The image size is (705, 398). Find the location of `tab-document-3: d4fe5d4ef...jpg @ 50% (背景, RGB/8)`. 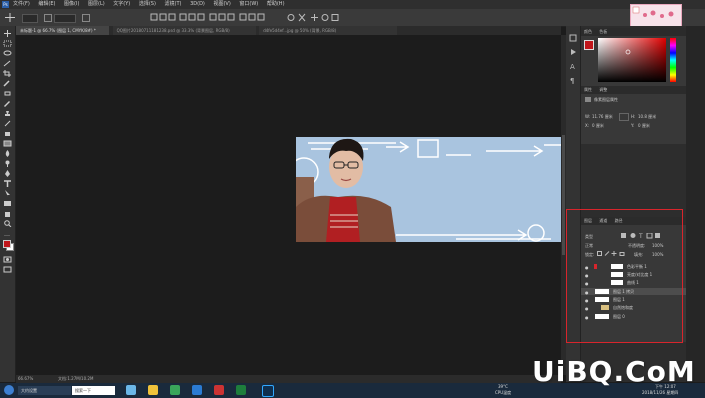

tab-document-3: d4fe5d4ef...jpg @ 50% (背景, RGB/8) is located at coordinates (328, 30).